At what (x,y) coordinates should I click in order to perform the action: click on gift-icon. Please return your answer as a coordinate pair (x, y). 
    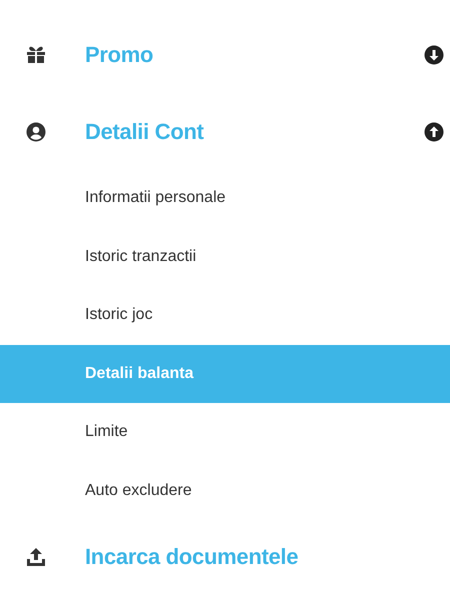
    Looking at the image, I should click on (36, 55).